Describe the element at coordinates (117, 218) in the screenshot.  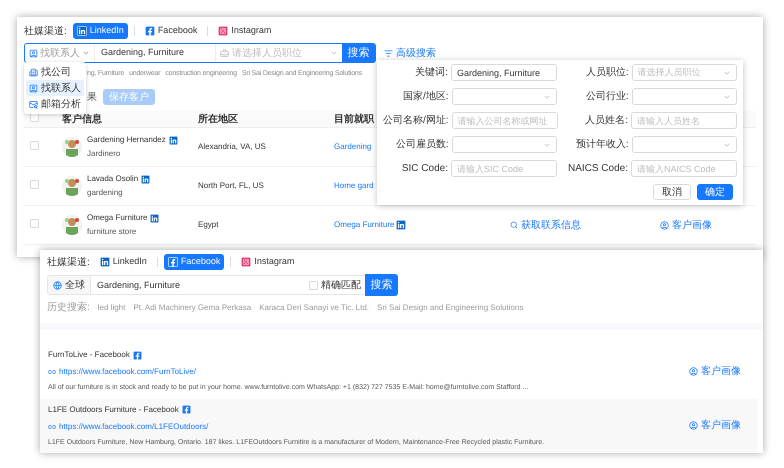
I see `contact-name: Omega Furniture` at that location.